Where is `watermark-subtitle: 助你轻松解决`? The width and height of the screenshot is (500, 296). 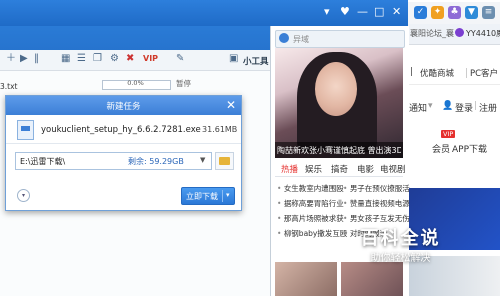
watermark-subtitle: 助你轻松解决 is located at coordinates (400, 258).